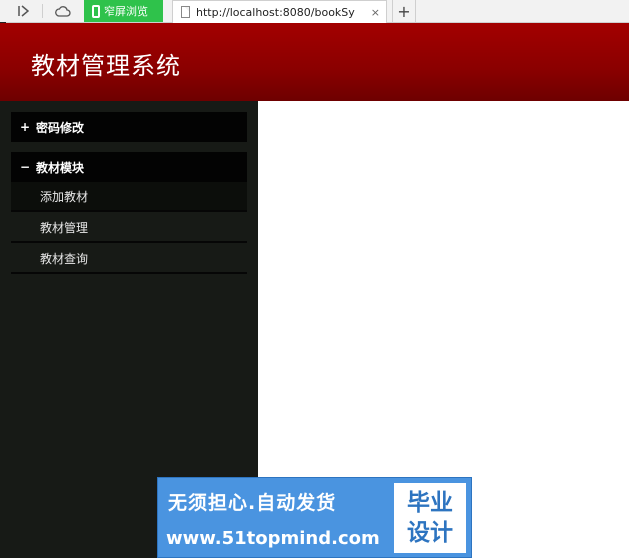 This screenshot has height=559, width=629. What do you see at coordinates (64, 196) in the screenshot?
I see `sidebar-item-label: 添加教材` at bounding box center [64, 196].